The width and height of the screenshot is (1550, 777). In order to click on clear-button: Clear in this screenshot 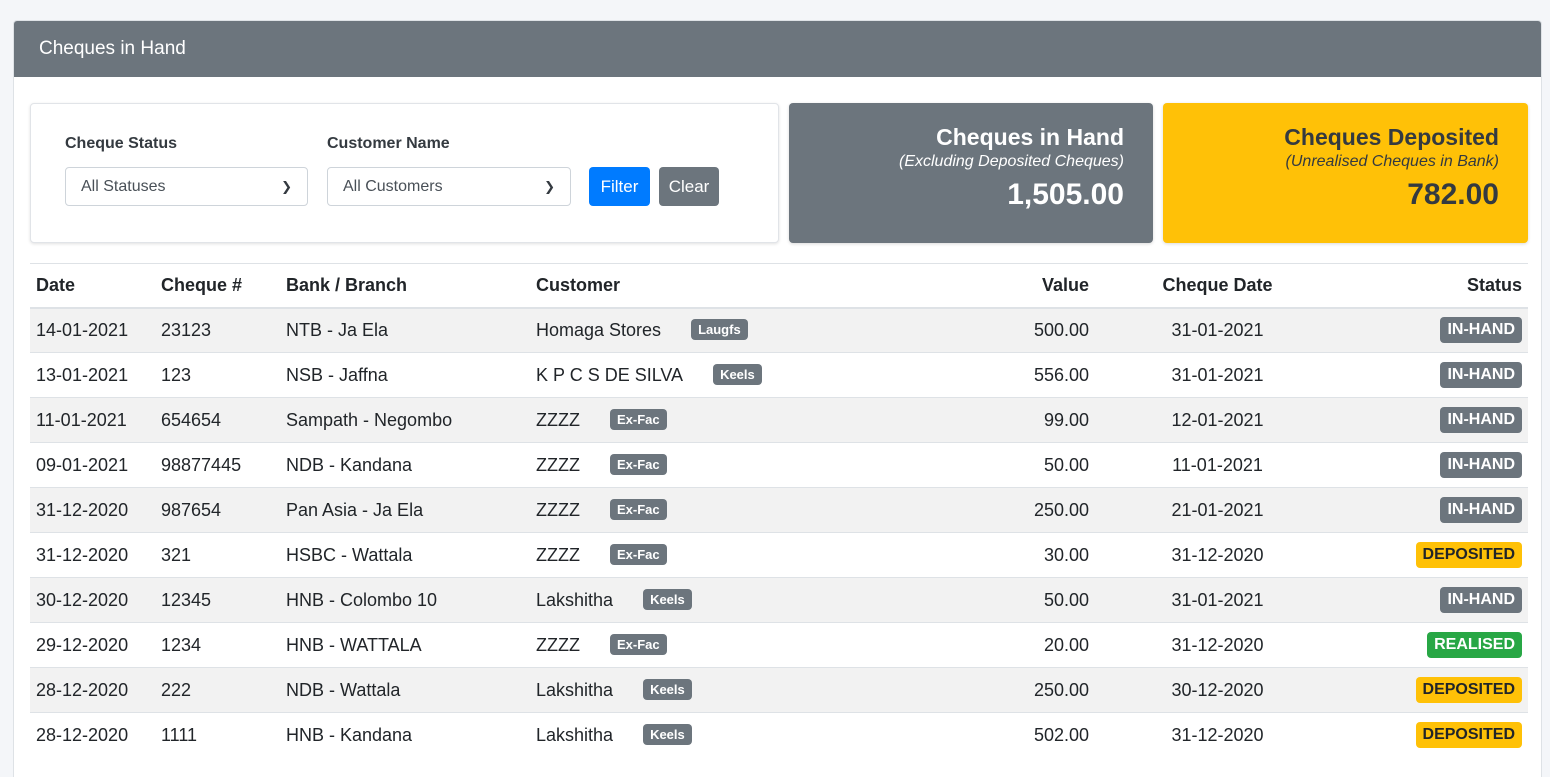, I will do `click(689, 186)`.